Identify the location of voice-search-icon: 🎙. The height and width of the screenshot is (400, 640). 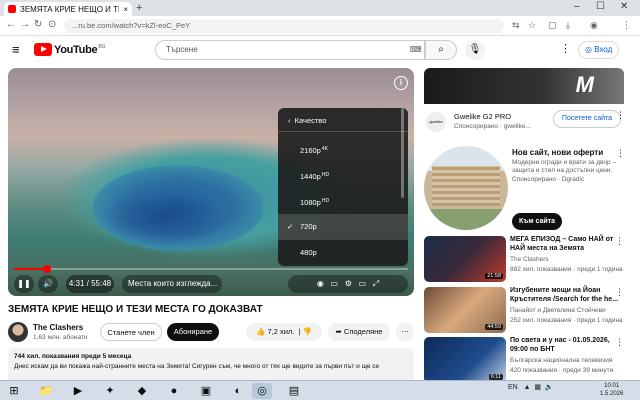
(475, 50).